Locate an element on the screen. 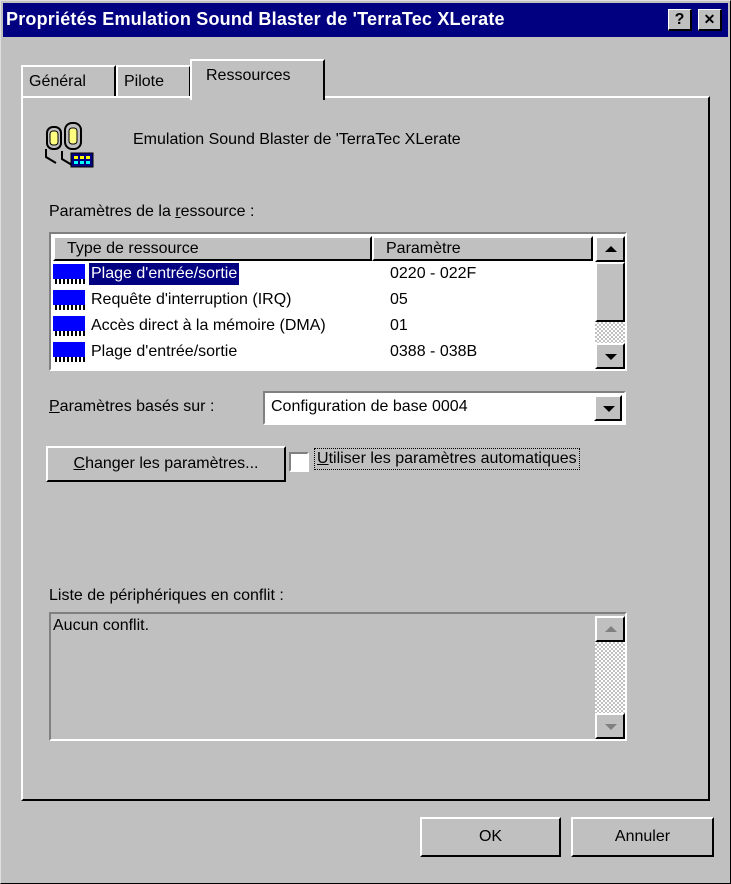 The image size is (731, 884). tab-general: Général is located at coordinates (68, 81).